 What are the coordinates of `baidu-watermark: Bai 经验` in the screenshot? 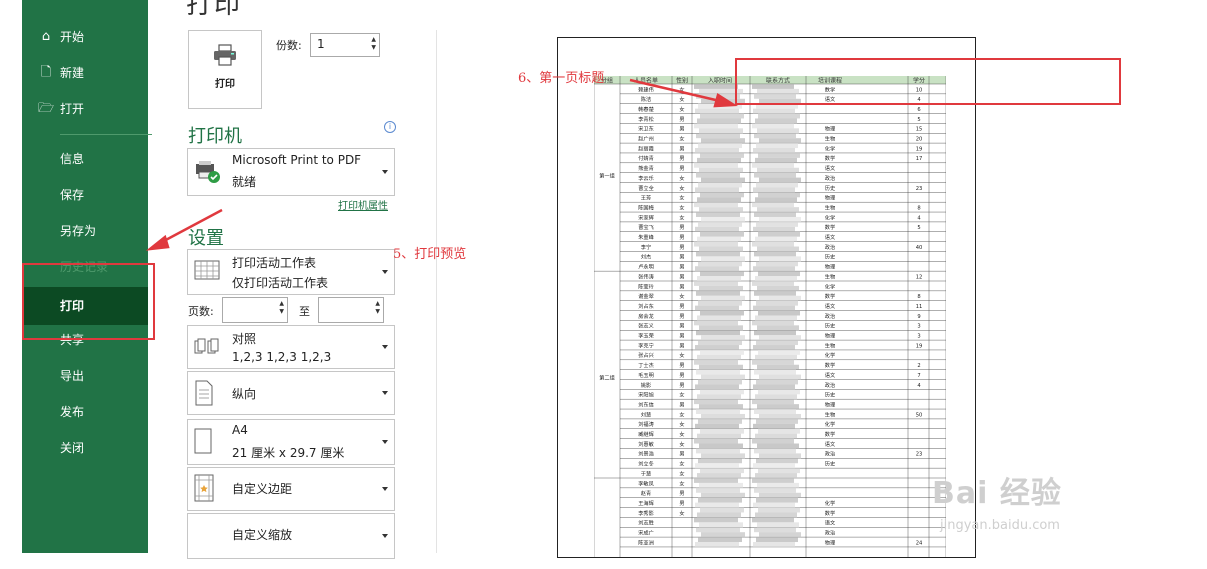 It's located at (997, 493).